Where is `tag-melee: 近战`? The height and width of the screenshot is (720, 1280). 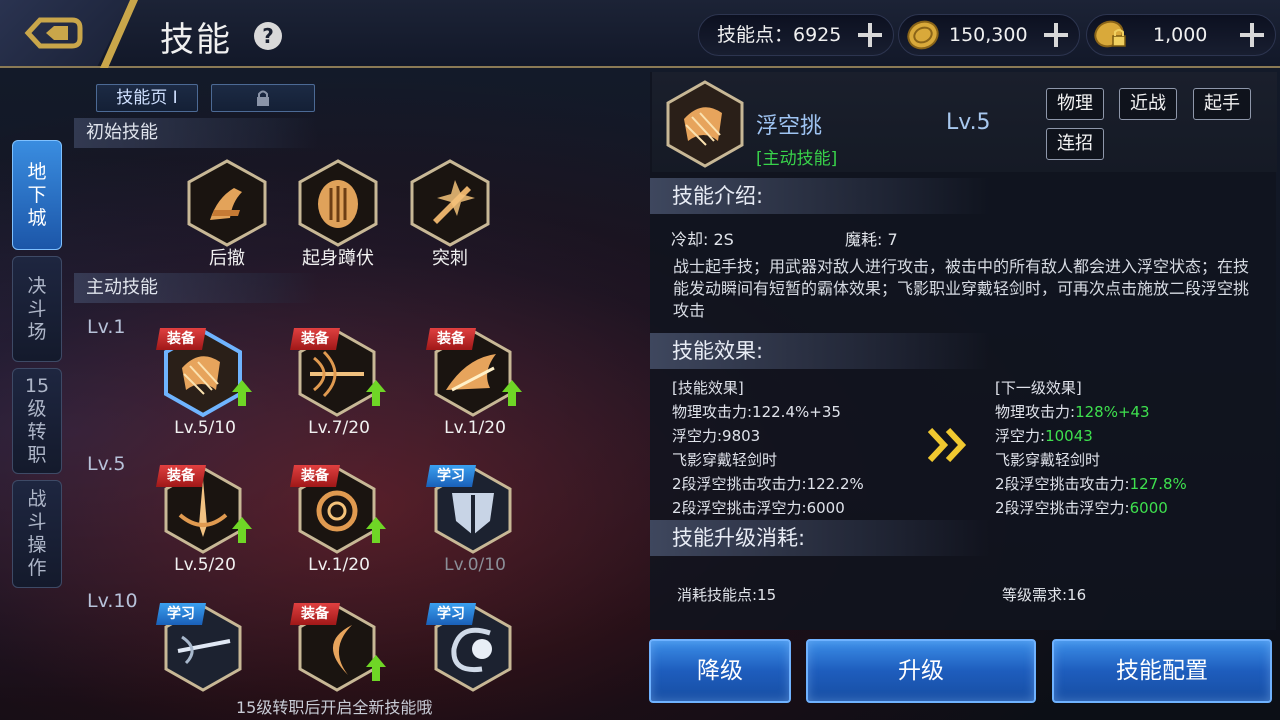 tag-melee: 近战 is located at coordinates (1148, 104).